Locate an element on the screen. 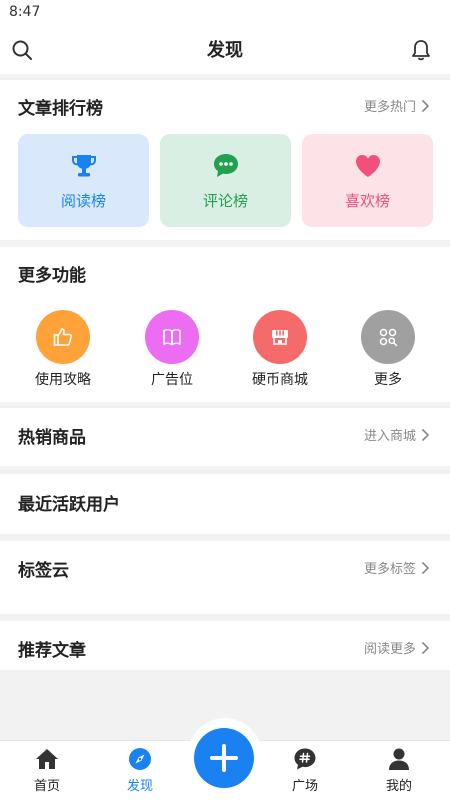 The height and width of the screenshot is (800, 450). tab-home: 首页 is located at coordinates (47, 770).